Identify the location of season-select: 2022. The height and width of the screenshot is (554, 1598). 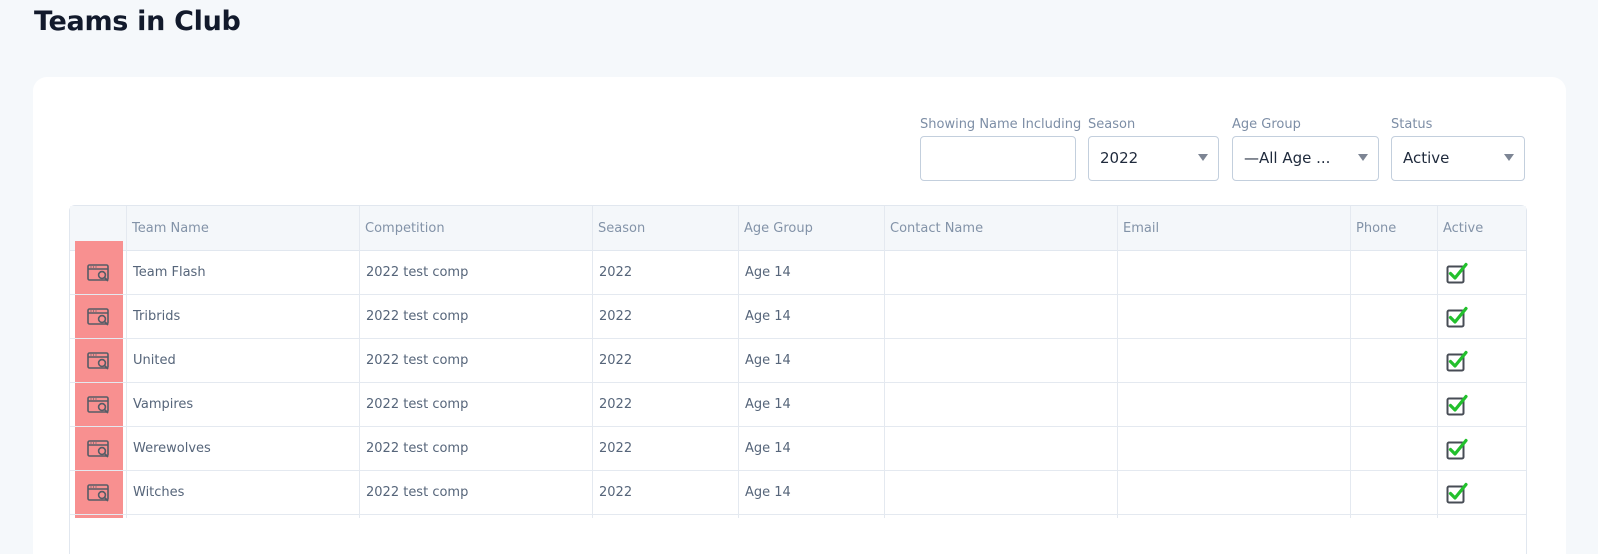
(1153, 158).